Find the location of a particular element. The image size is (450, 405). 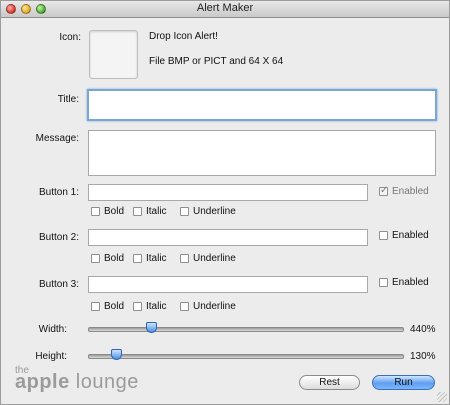

button1-label: Button 1: is located at coordinates (58, 192).